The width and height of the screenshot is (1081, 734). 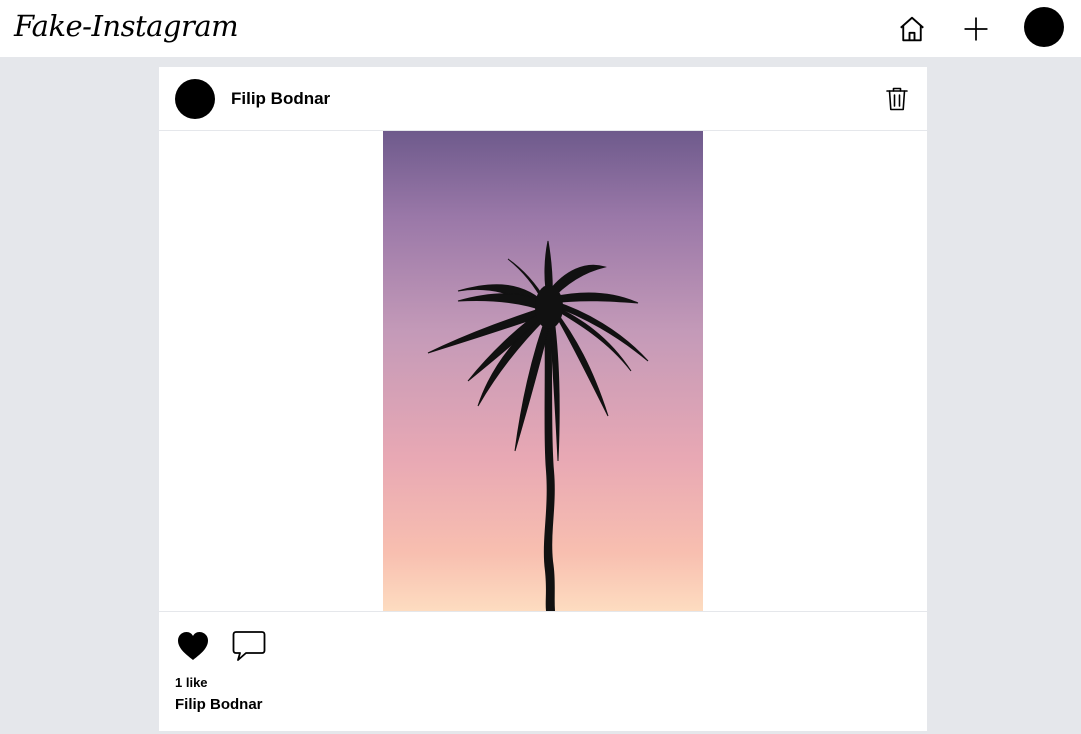 What do you see at coordinates (191, 683) in the screenshot?
I see `likes-count: 1 like` at bounding box center [191, 683].